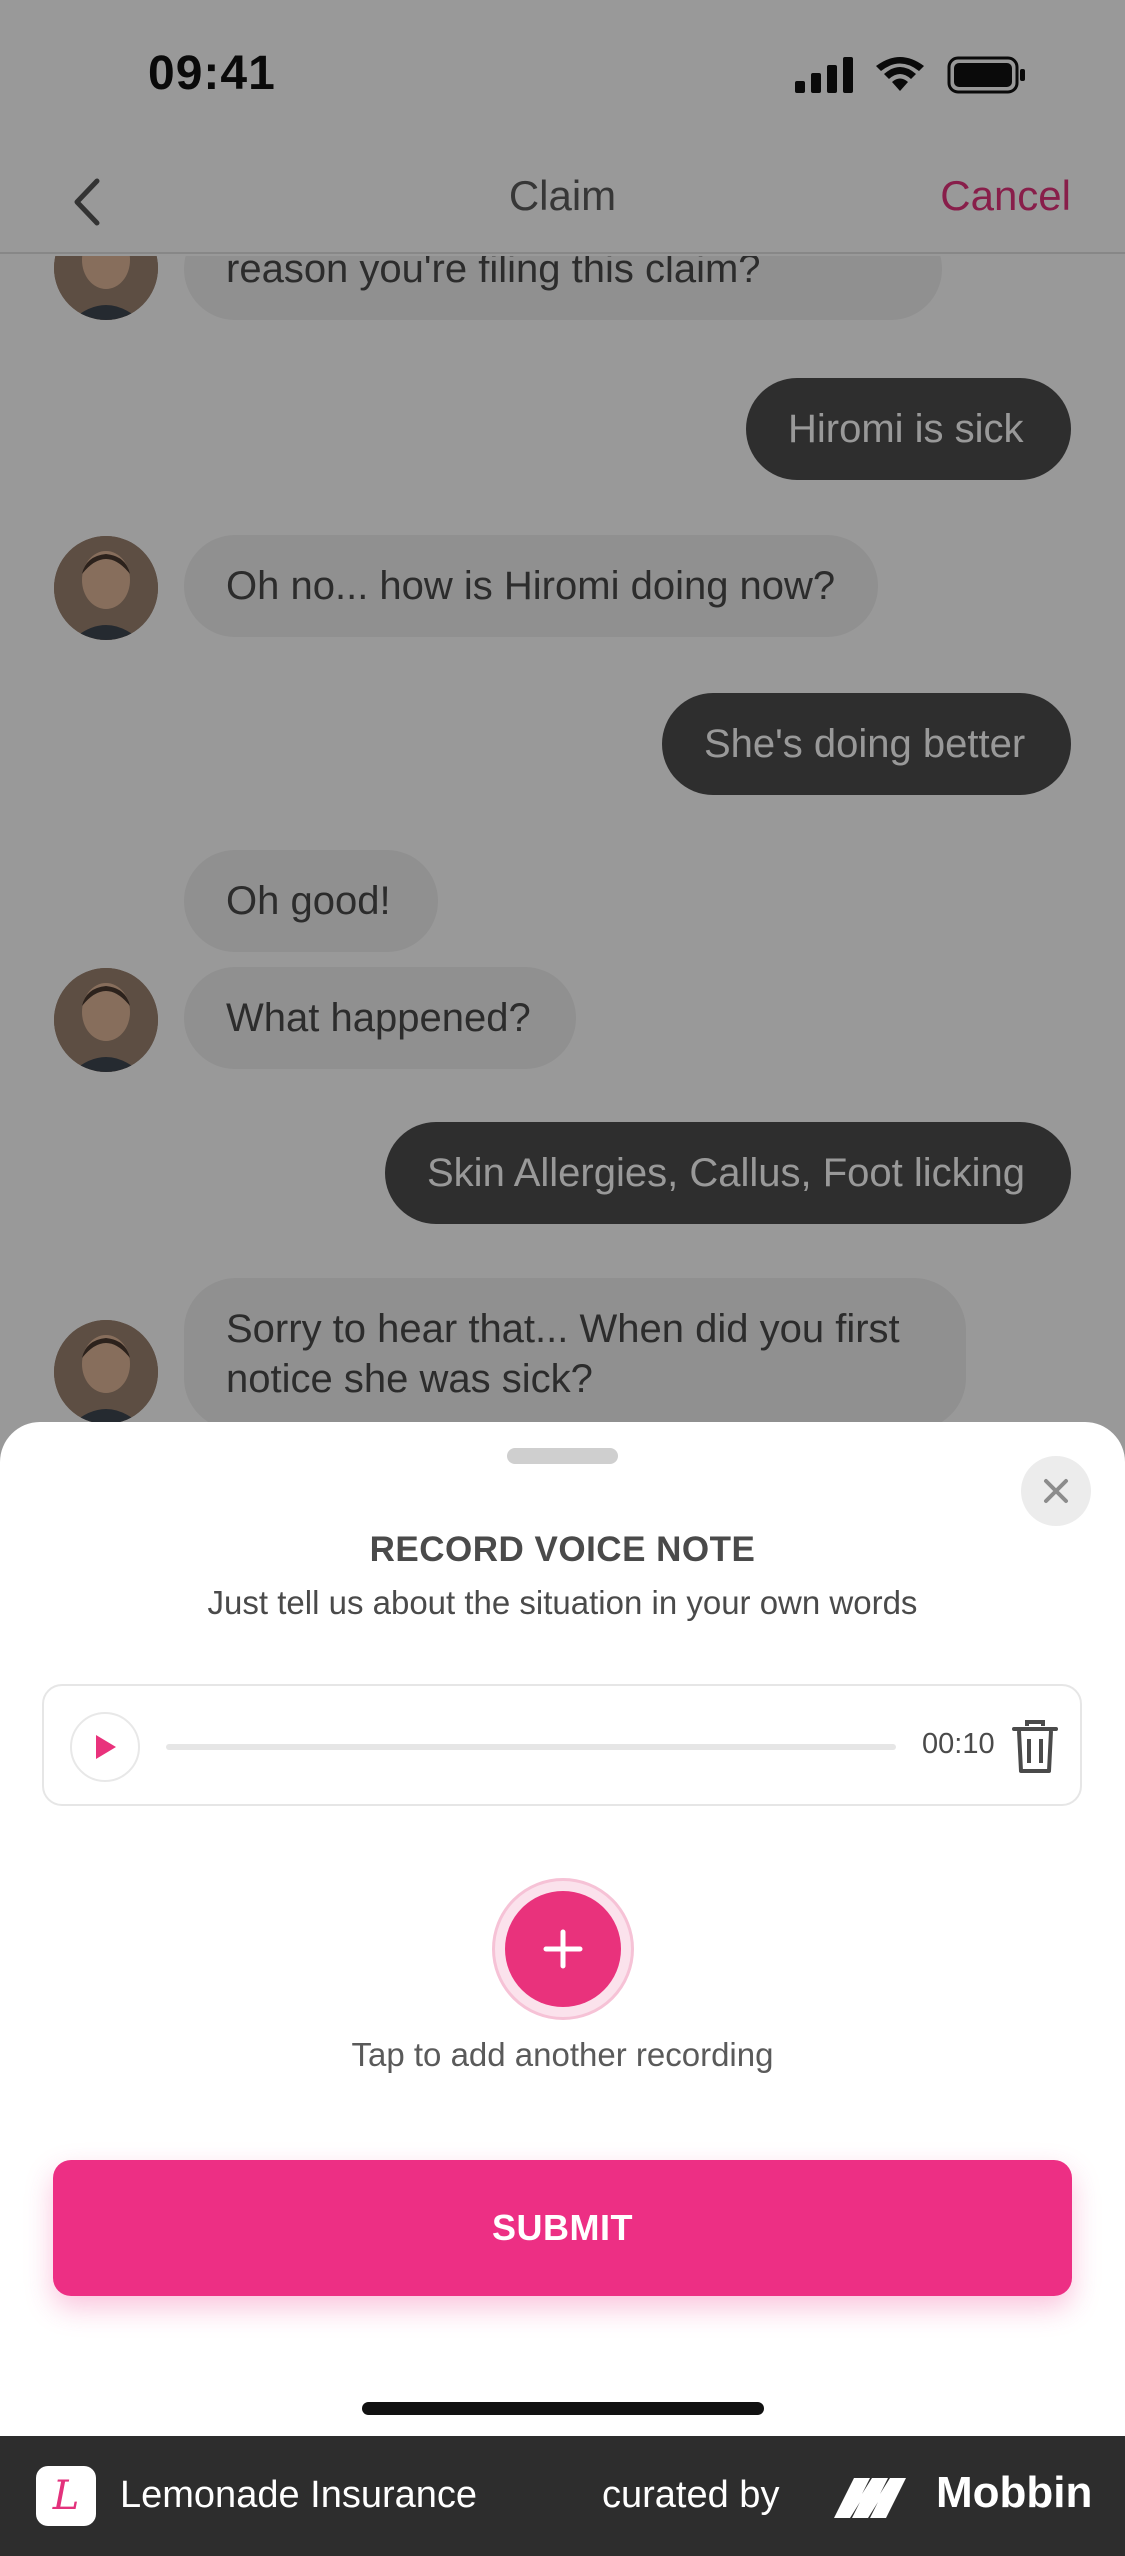  I want to click on close-button, so click(1056, 1491).